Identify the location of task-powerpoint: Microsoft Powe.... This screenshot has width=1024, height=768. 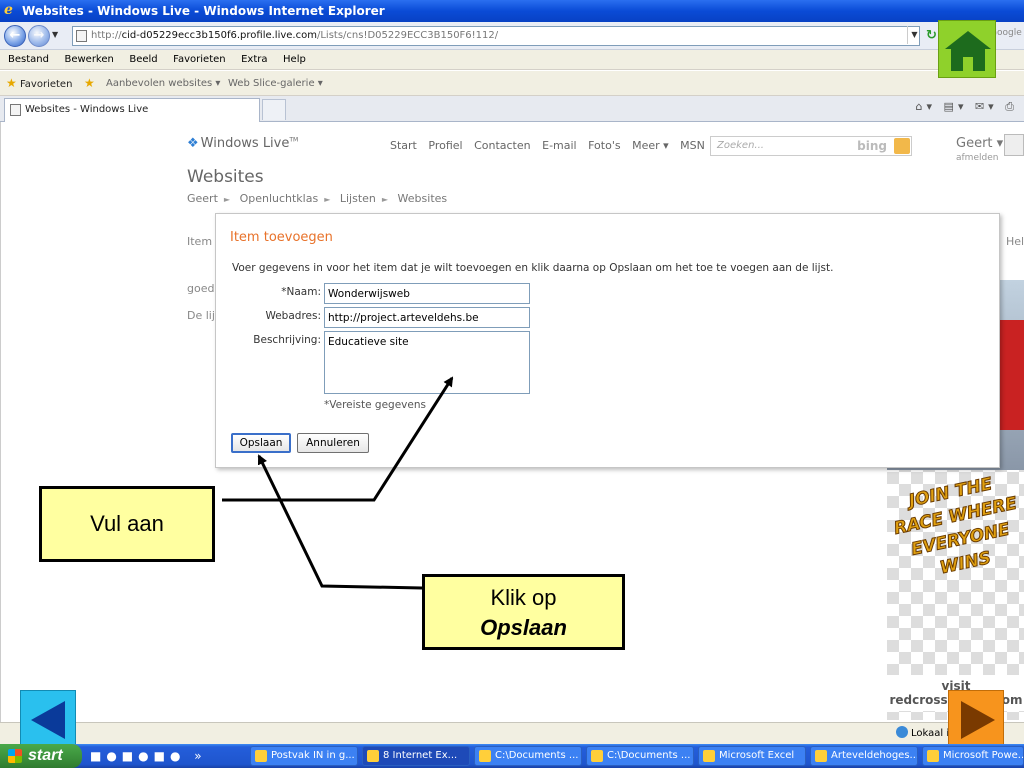
(973, 756).